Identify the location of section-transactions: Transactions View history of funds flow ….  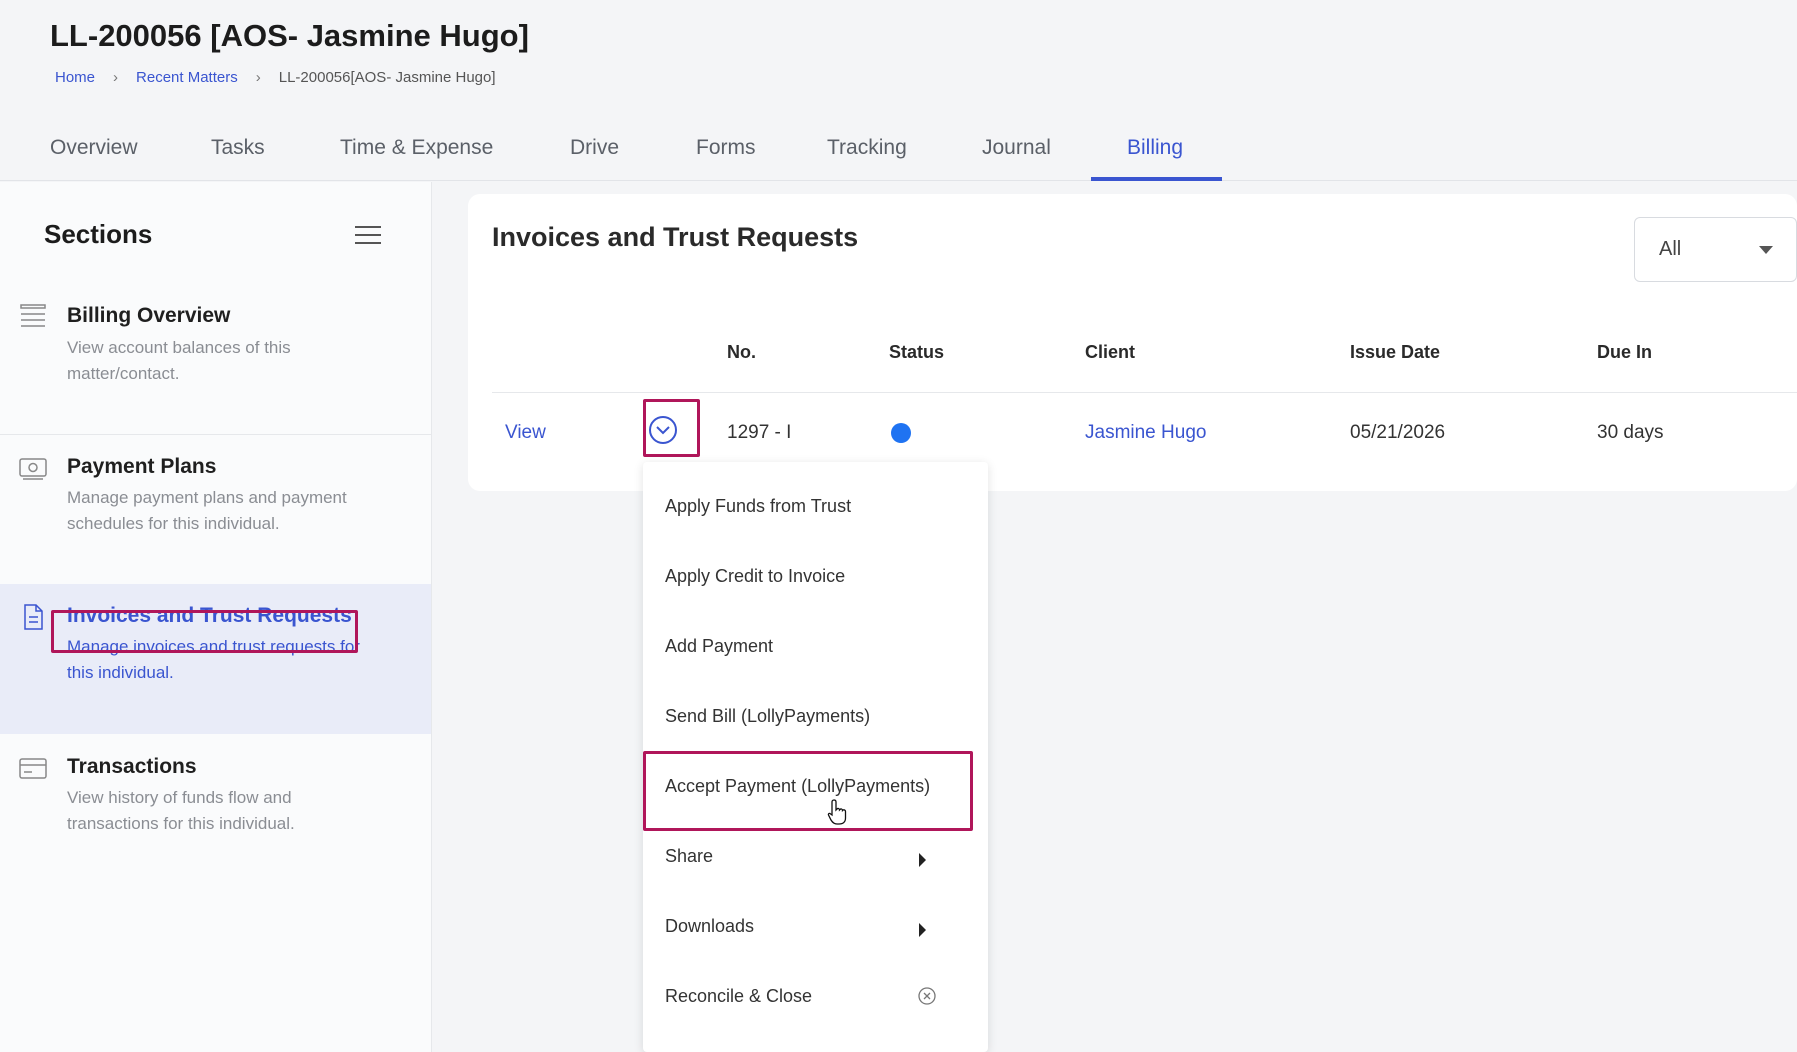
(215, 810).